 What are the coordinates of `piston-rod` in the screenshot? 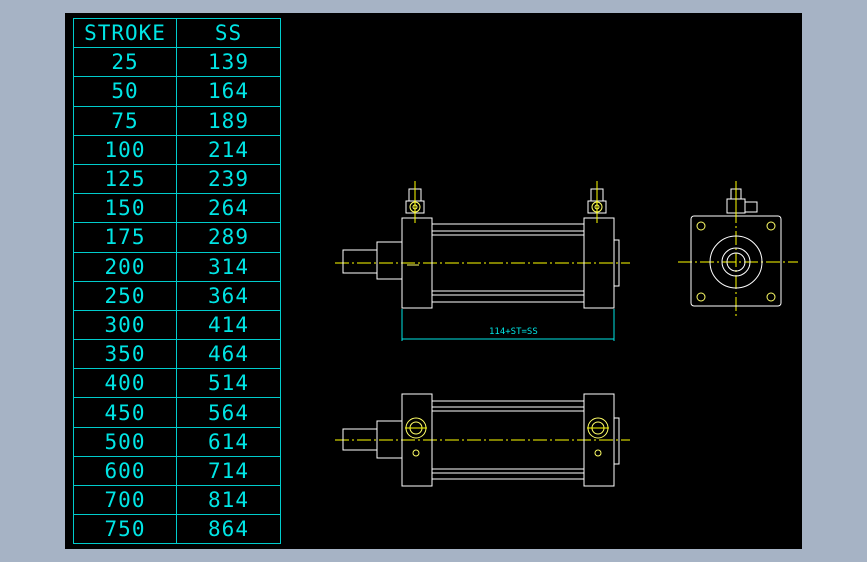 It's located at (360, 261).